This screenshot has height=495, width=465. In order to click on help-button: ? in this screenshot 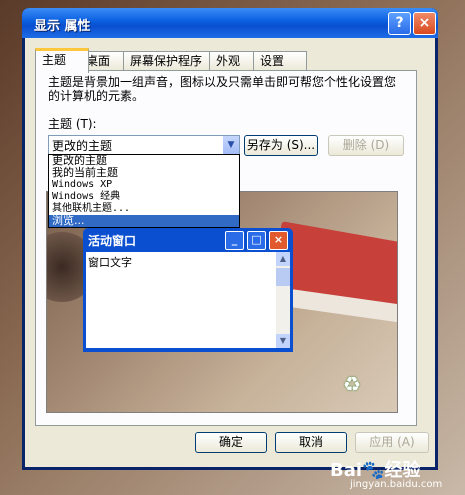, I will do `click(399, 23)`.